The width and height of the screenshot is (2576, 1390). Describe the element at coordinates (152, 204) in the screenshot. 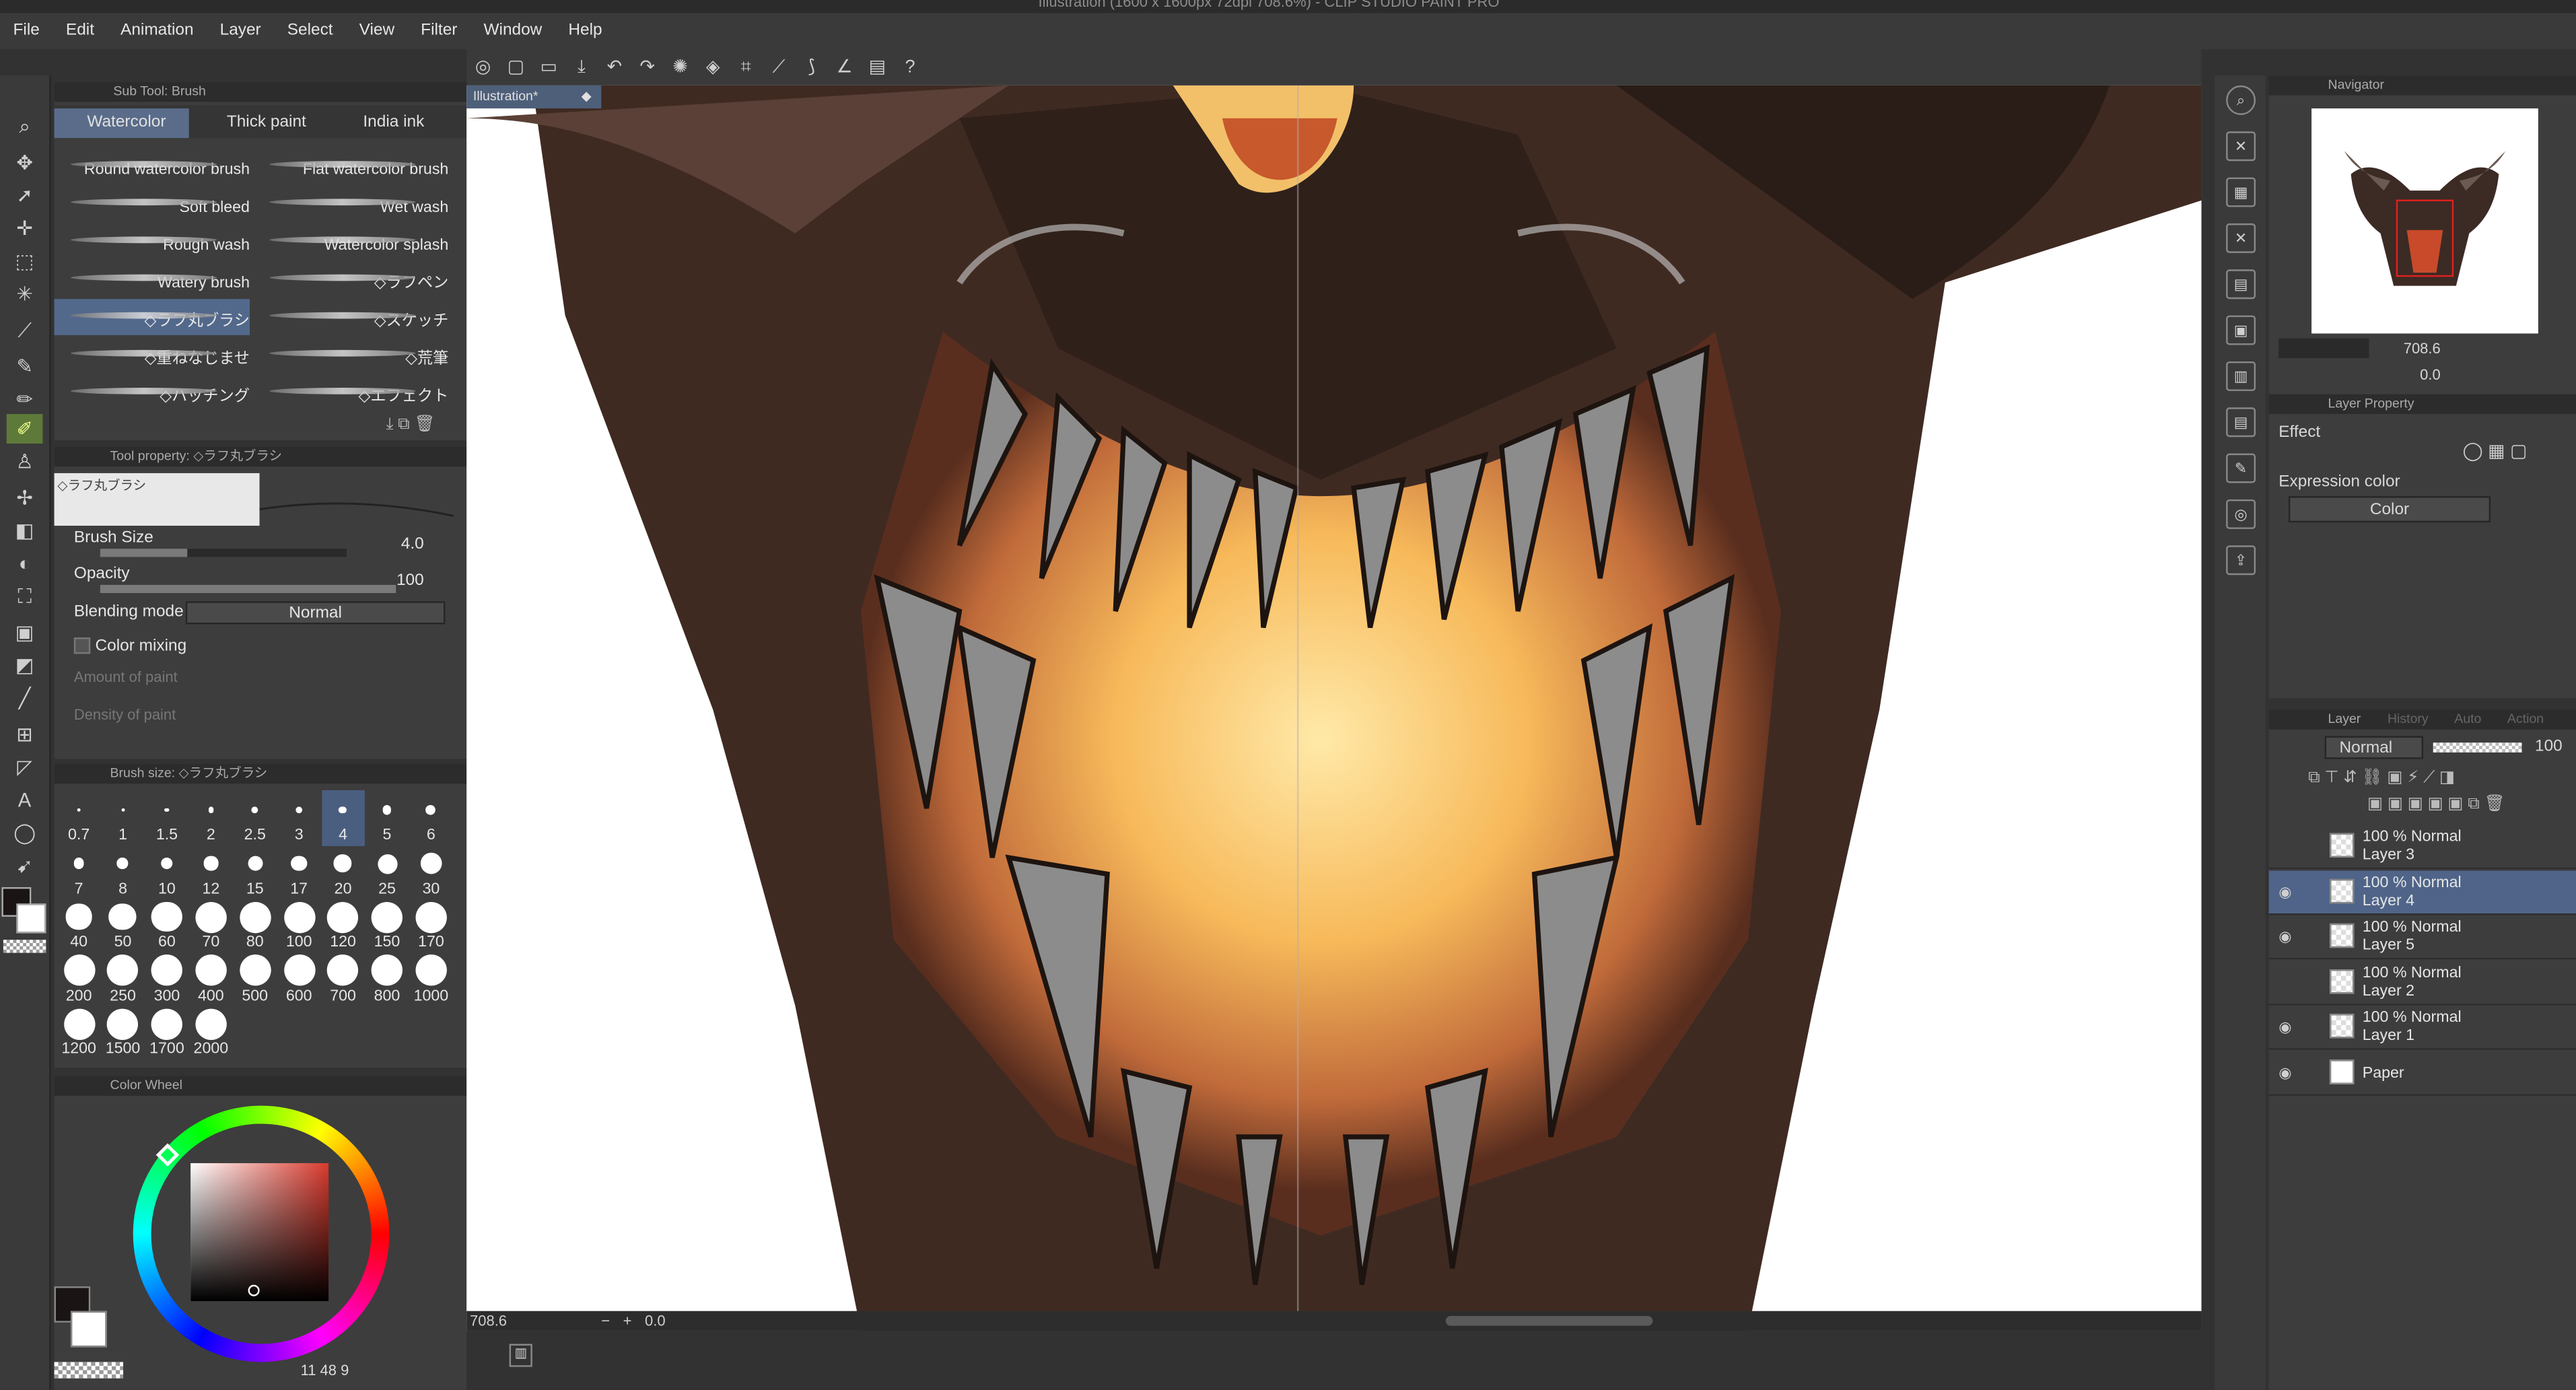

I see `brush-soft-bleed: Soft bleed` at that location.